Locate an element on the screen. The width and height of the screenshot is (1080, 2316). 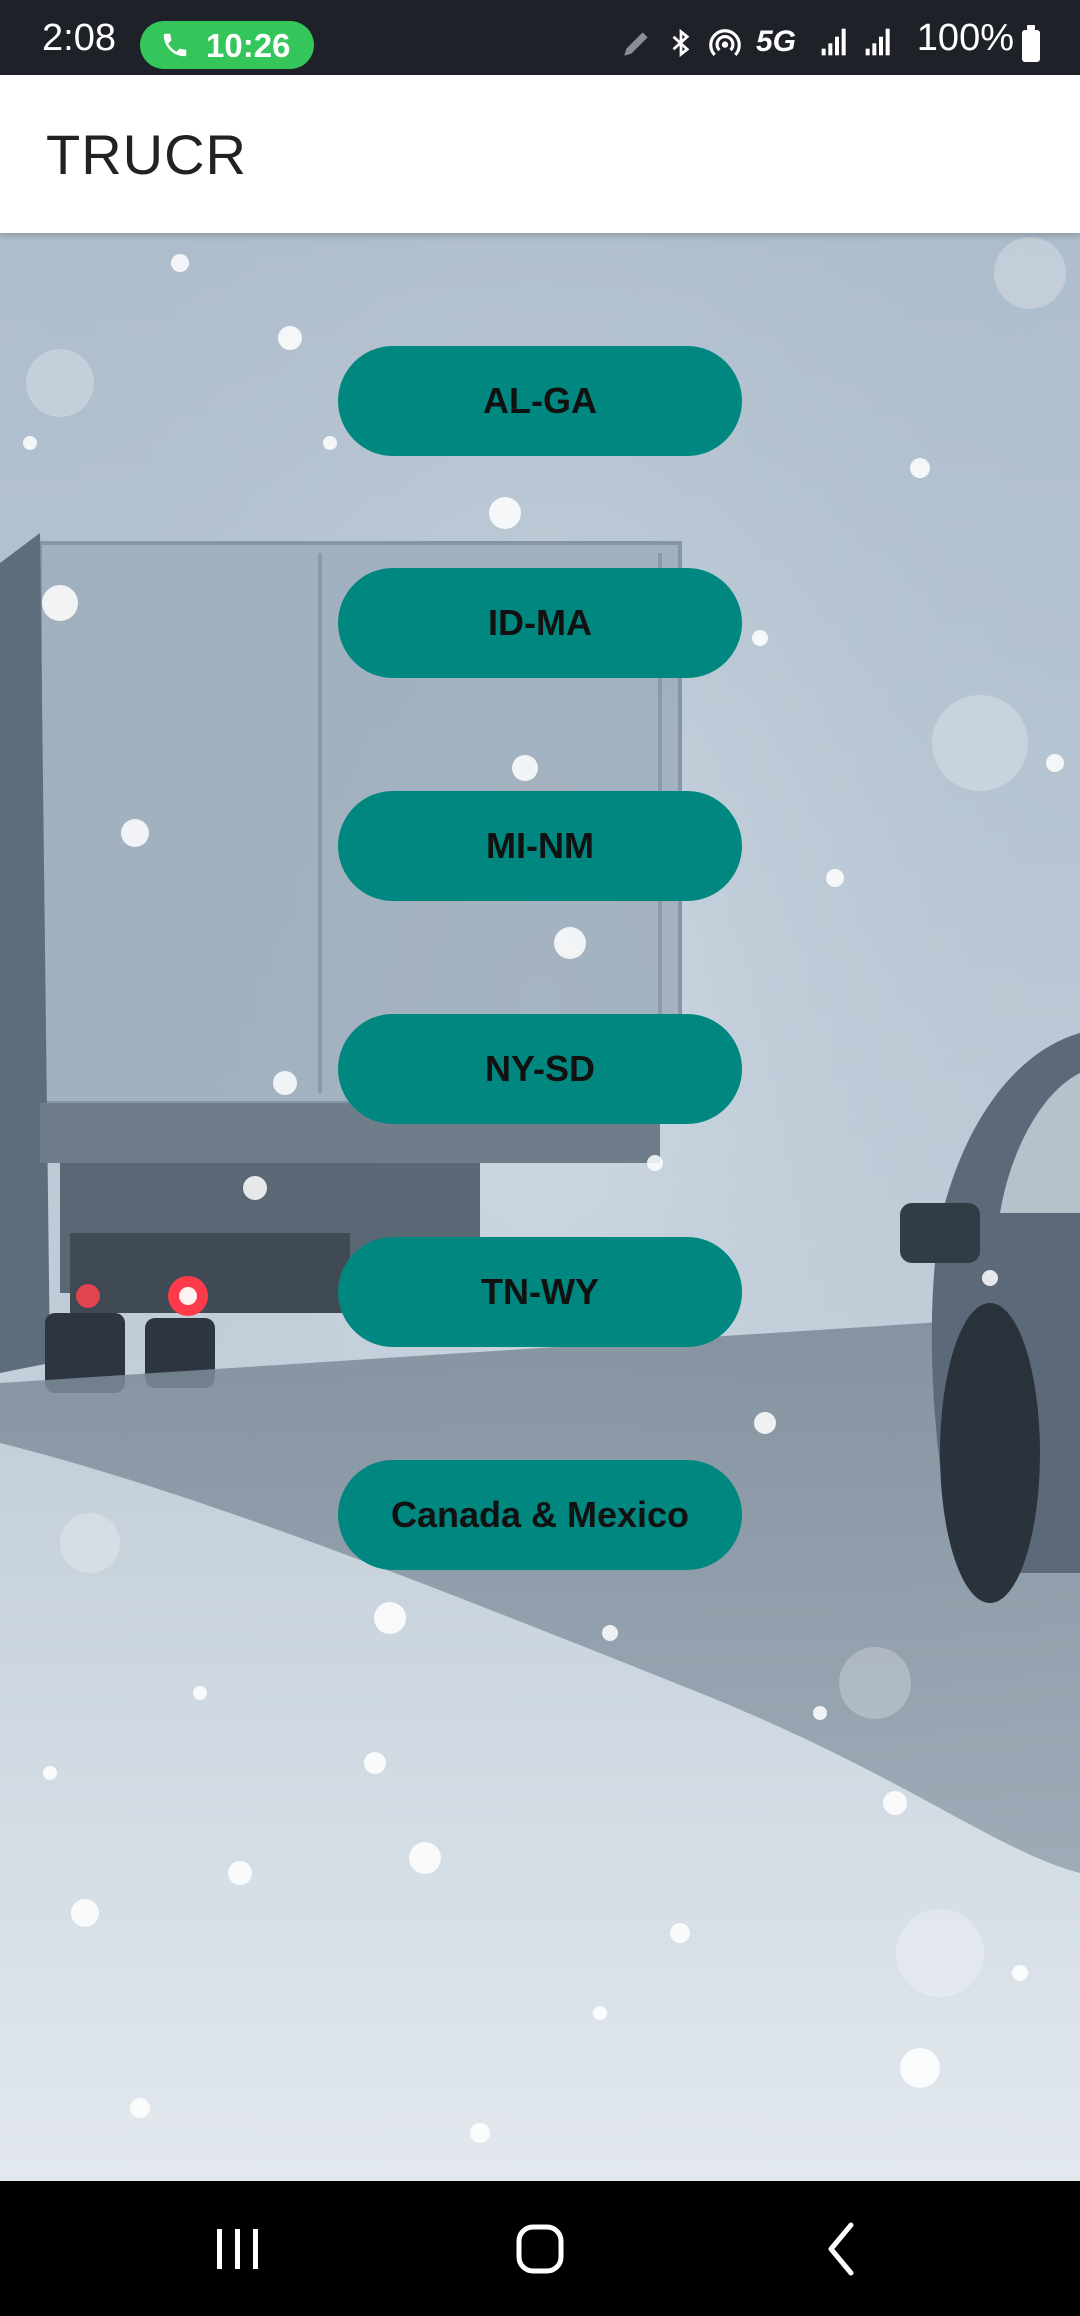
signal-icon is located at coordinates (833, 42).